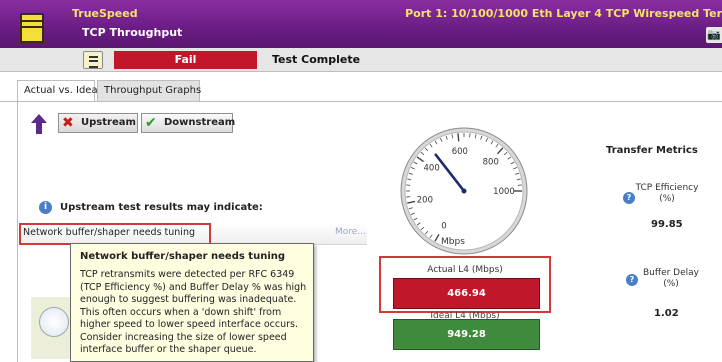 The height and width of the screenshot is (362, 722). What do you see at coordinates (432, 168) in the screenshot?
I see `gauge-tick-label: 400` at bounding box center [432, 168].